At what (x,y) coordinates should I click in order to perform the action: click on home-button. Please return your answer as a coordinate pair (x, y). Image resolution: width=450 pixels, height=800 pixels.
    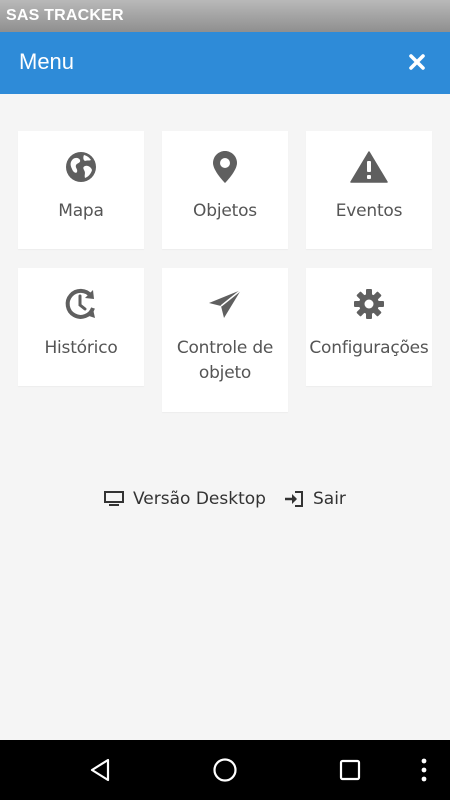
    Looking at the image, I should click on (225, 770).